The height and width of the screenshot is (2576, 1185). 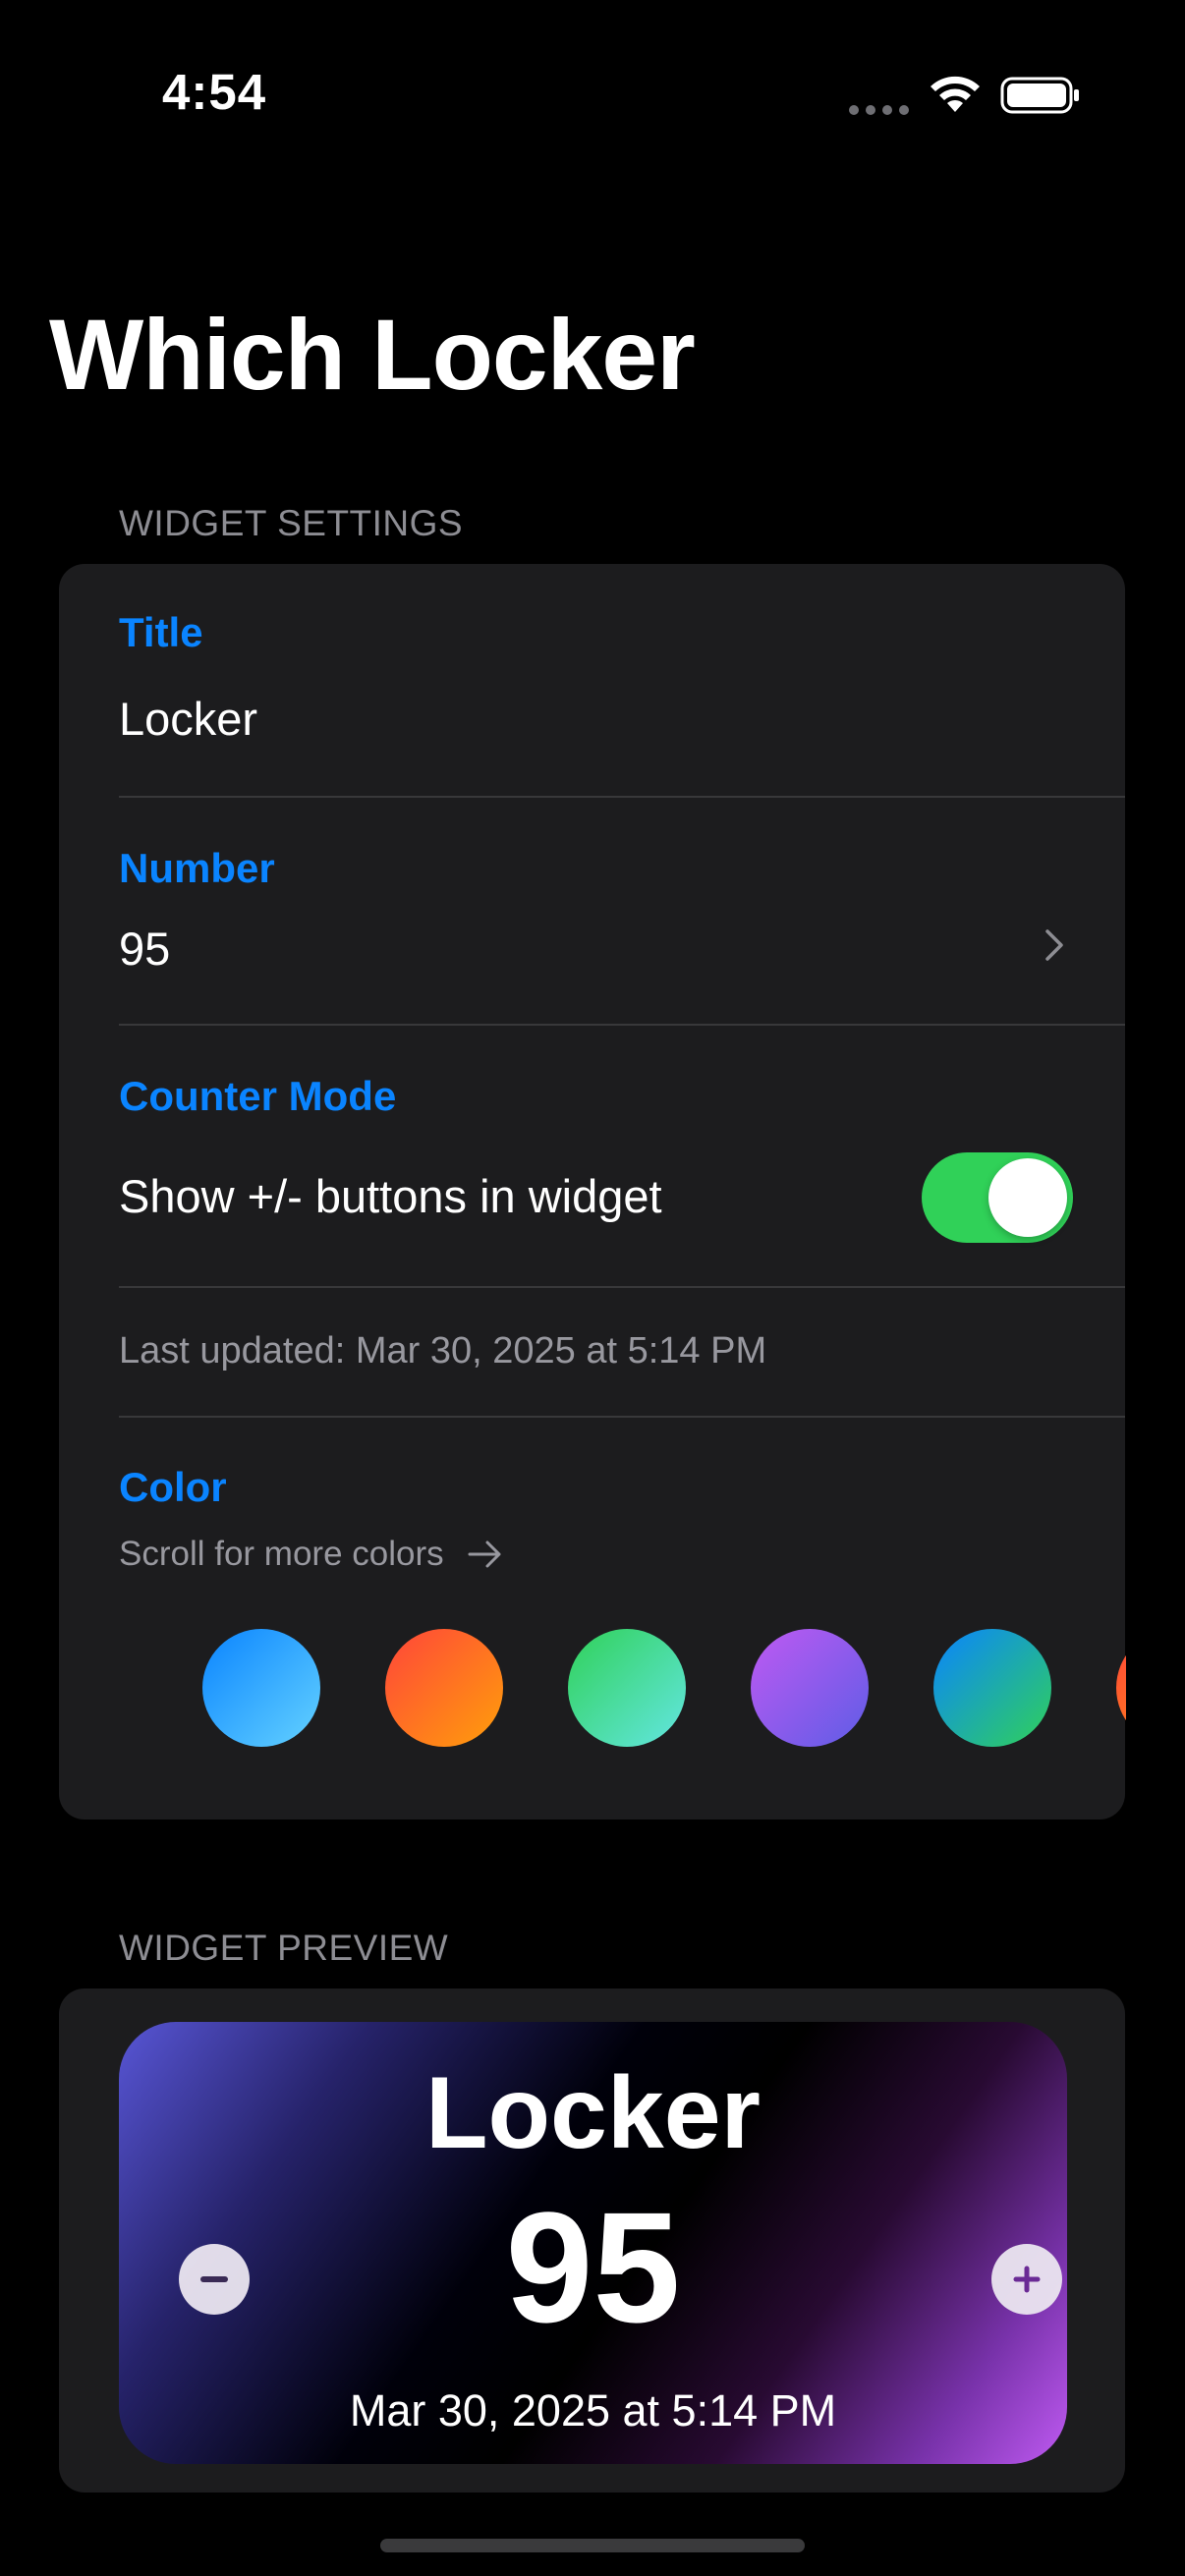 I want to click on color-swatch-orange-partial, so click(x=1121, y=1688).